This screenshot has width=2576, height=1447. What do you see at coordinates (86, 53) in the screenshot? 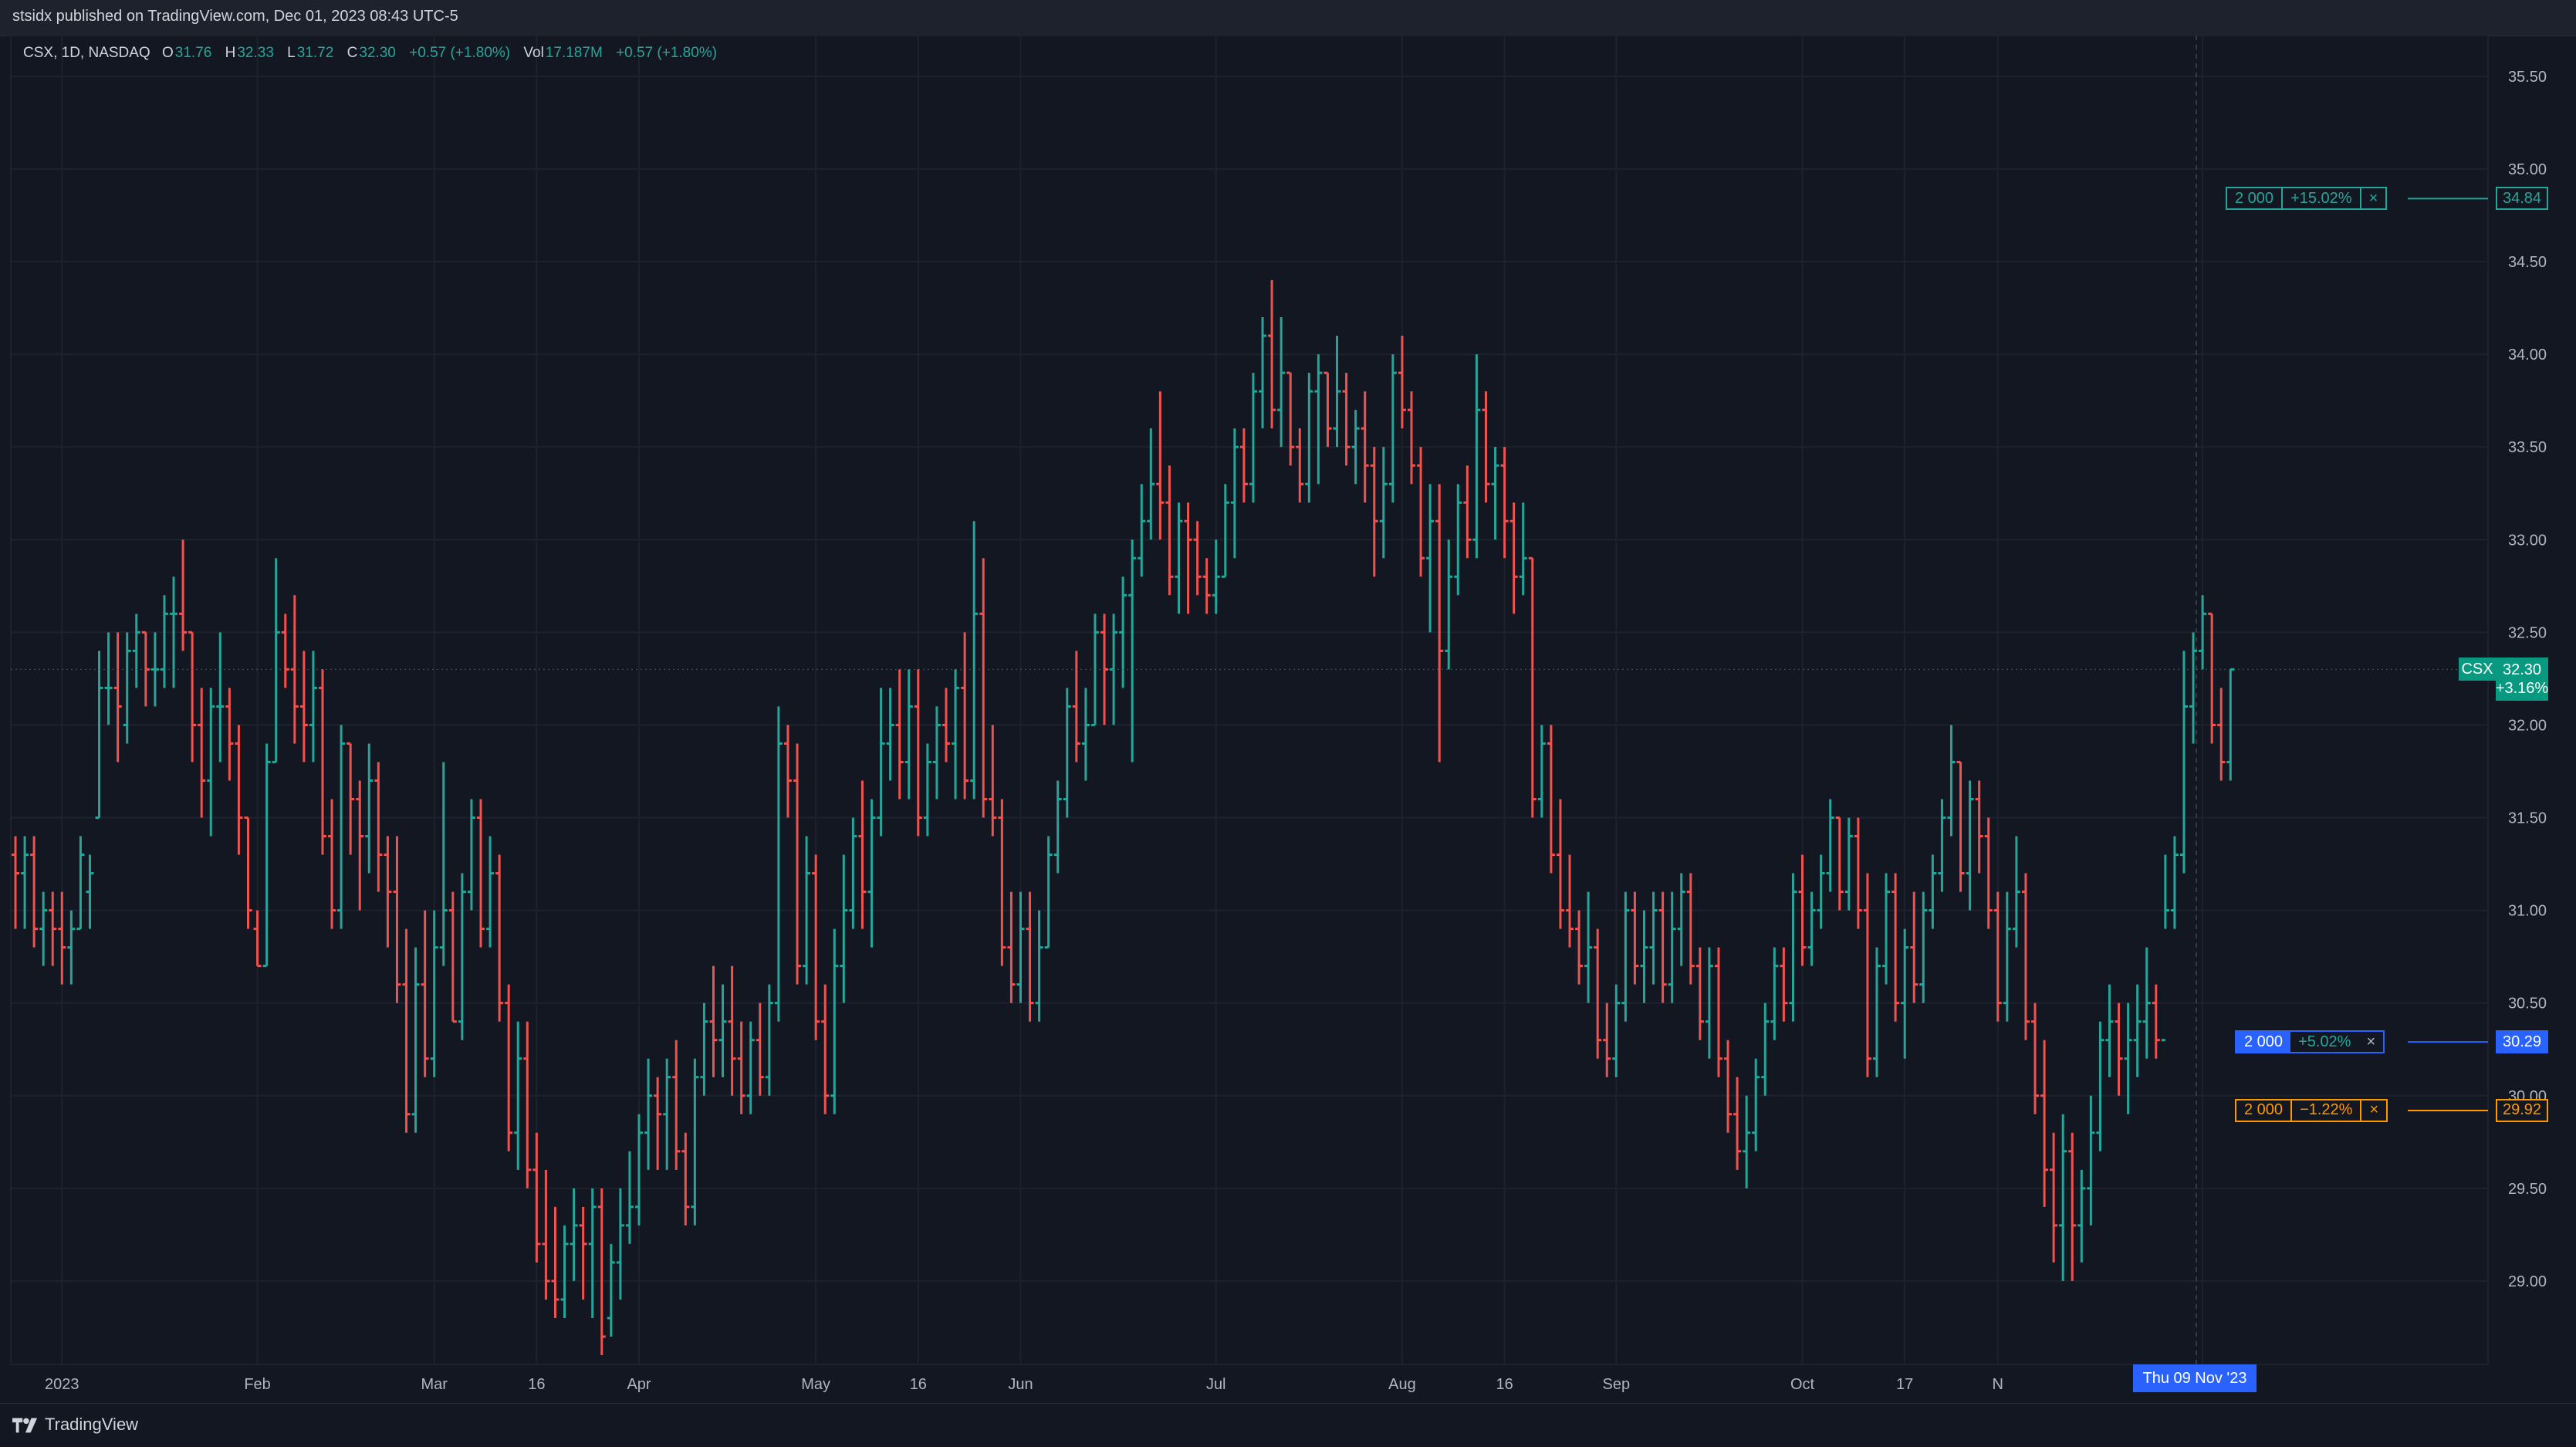
I see `legend-symbol: CSX, 1D, NASDAQ` at bounding box center [86, 53].